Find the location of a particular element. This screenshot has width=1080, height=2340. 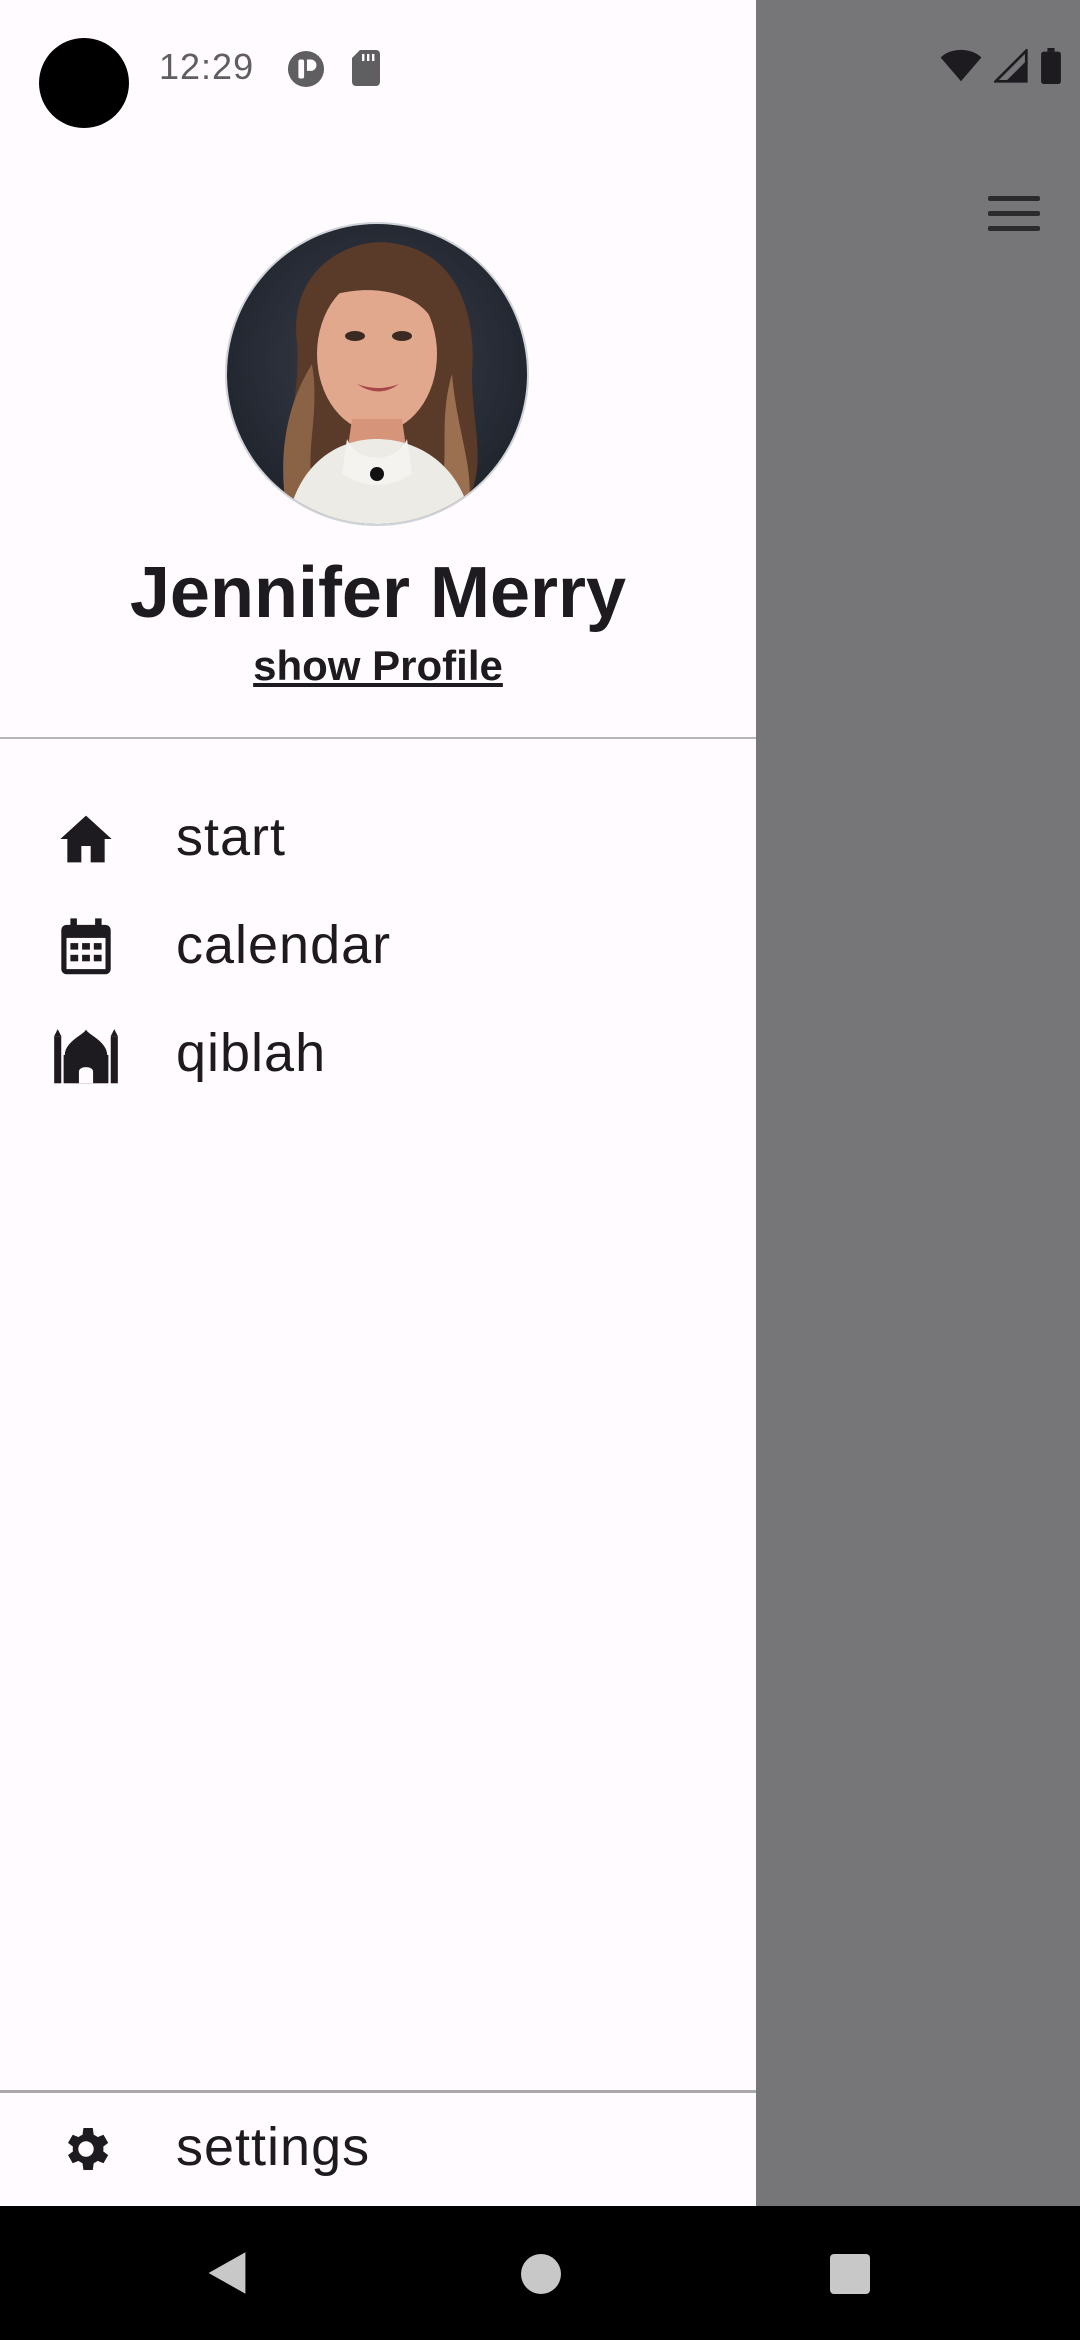

camera-cutout is located at coordinates (84, 83).